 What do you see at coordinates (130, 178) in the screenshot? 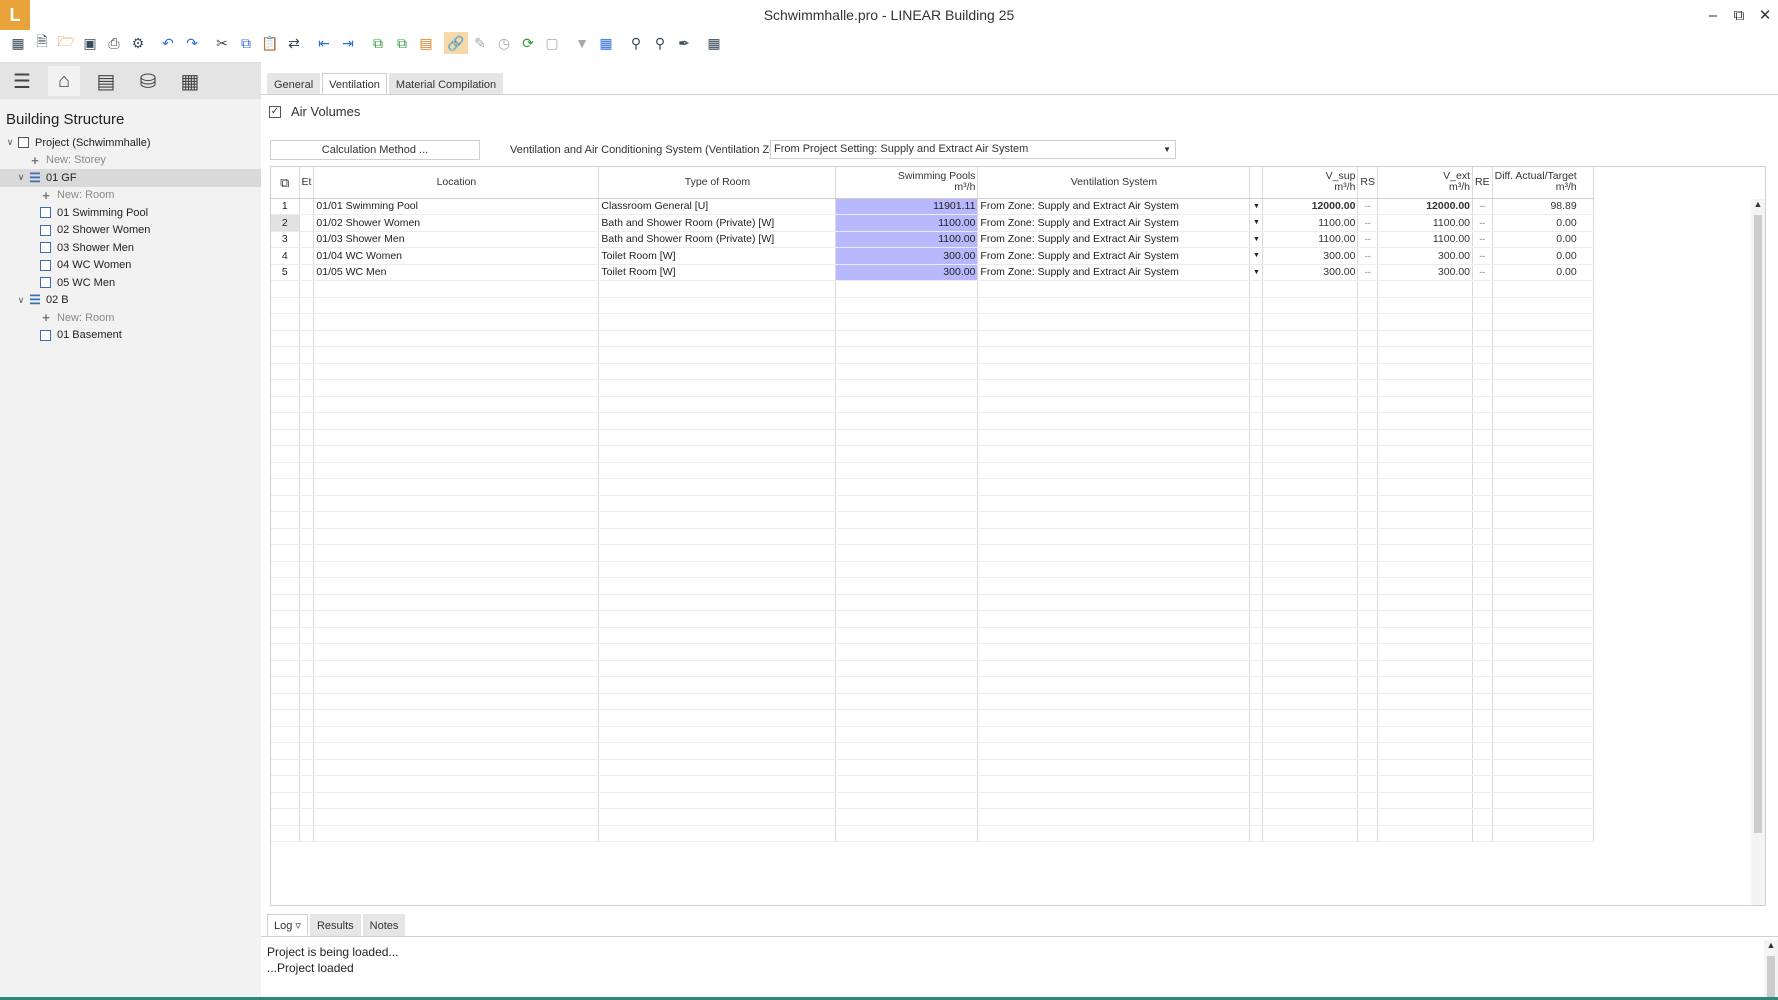
I see `tree-item: ∨ ☰ 01 GF` at bounding box center [130, 178].